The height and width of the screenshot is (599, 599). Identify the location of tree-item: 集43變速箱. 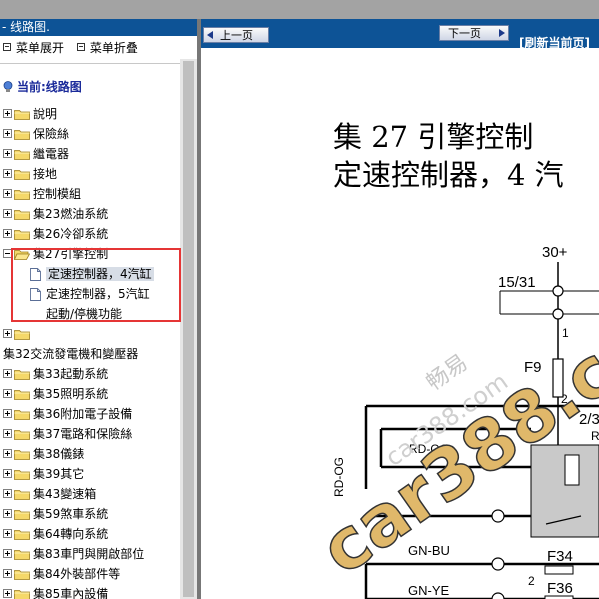
(49, 494).